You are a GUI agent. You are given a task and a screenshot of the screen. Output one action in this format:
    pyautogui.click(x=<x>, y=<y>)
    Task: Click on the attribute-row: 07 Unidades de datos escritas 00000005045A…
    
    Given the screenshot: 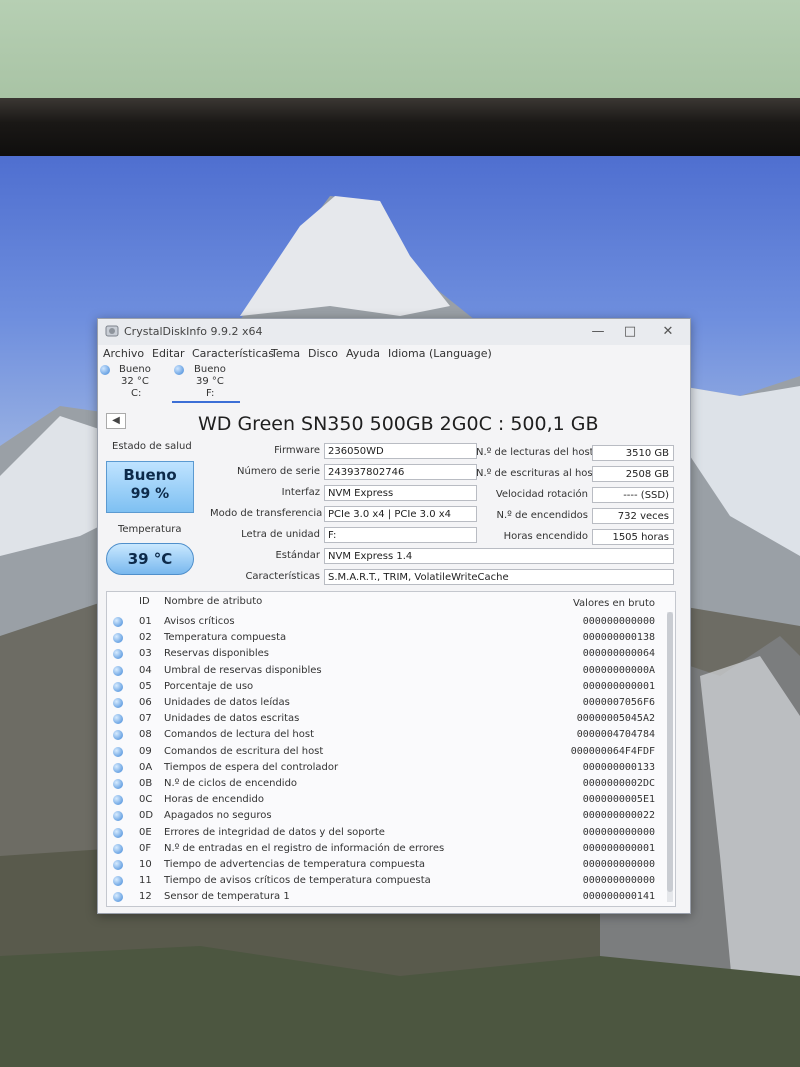 What is the action you would take?
    pyautogui.click(x=391, y=719)
    